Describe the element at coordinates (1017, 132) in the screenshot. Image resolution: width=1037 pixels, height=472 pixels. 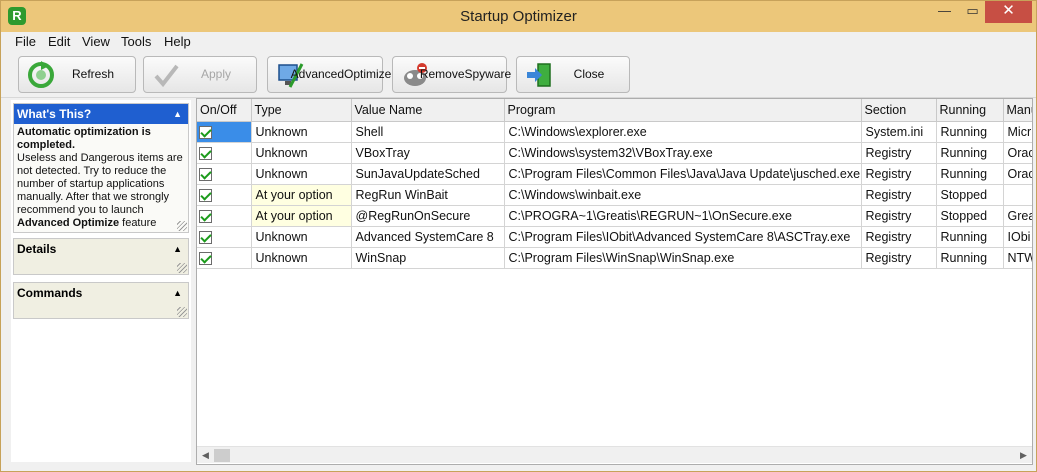
I see `cell-manufacturer: Micr` at that location.